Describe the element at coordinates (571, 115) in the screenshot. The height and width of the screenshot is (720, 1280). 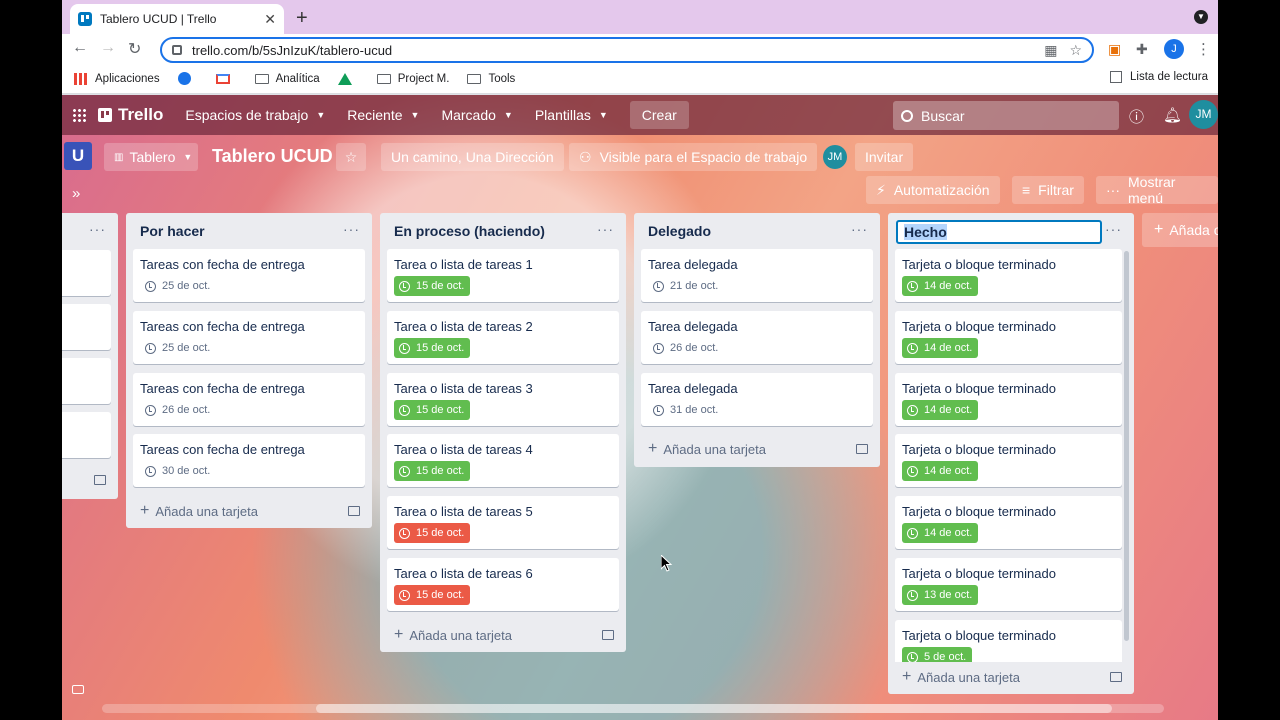
I see `menu-templates: Plantillas ▼` at that location.